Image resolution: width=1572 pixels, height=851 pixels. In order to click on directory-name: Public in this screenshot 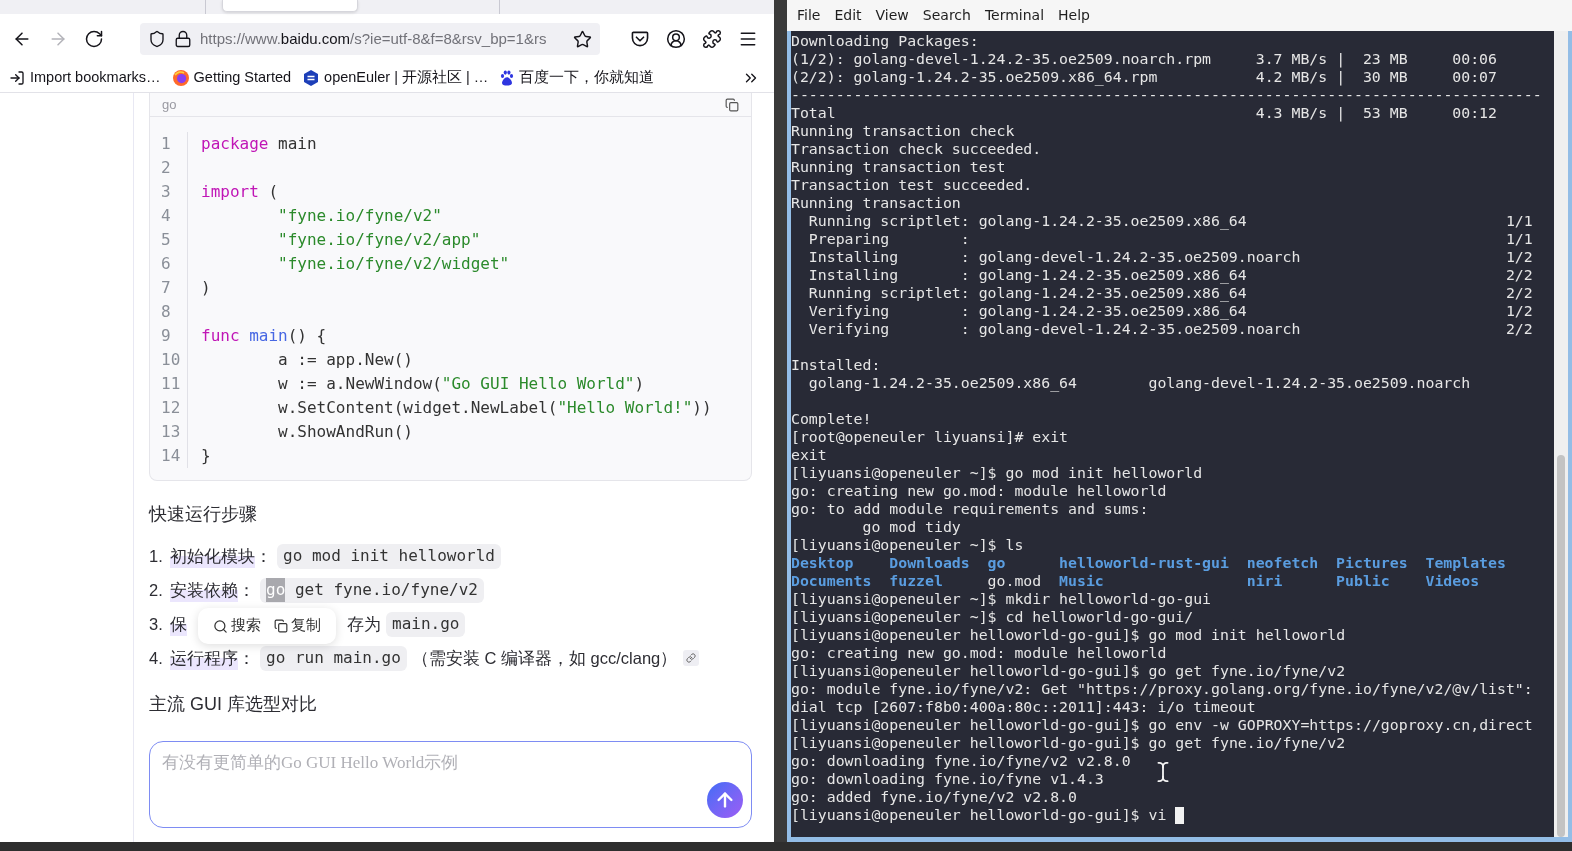, I will do `click(1363, 581)`.